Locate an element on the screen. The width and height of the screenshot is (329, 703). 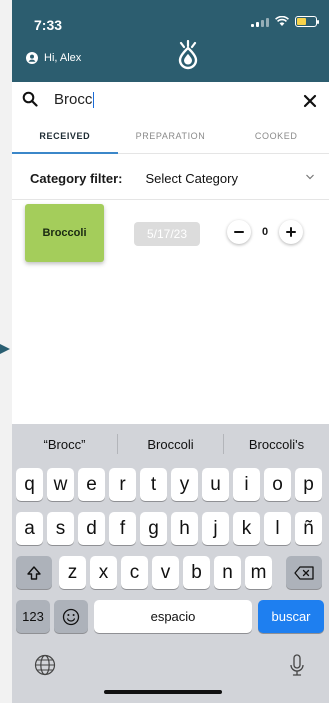
search-input: Brocc is located at coordinates (74, 100).